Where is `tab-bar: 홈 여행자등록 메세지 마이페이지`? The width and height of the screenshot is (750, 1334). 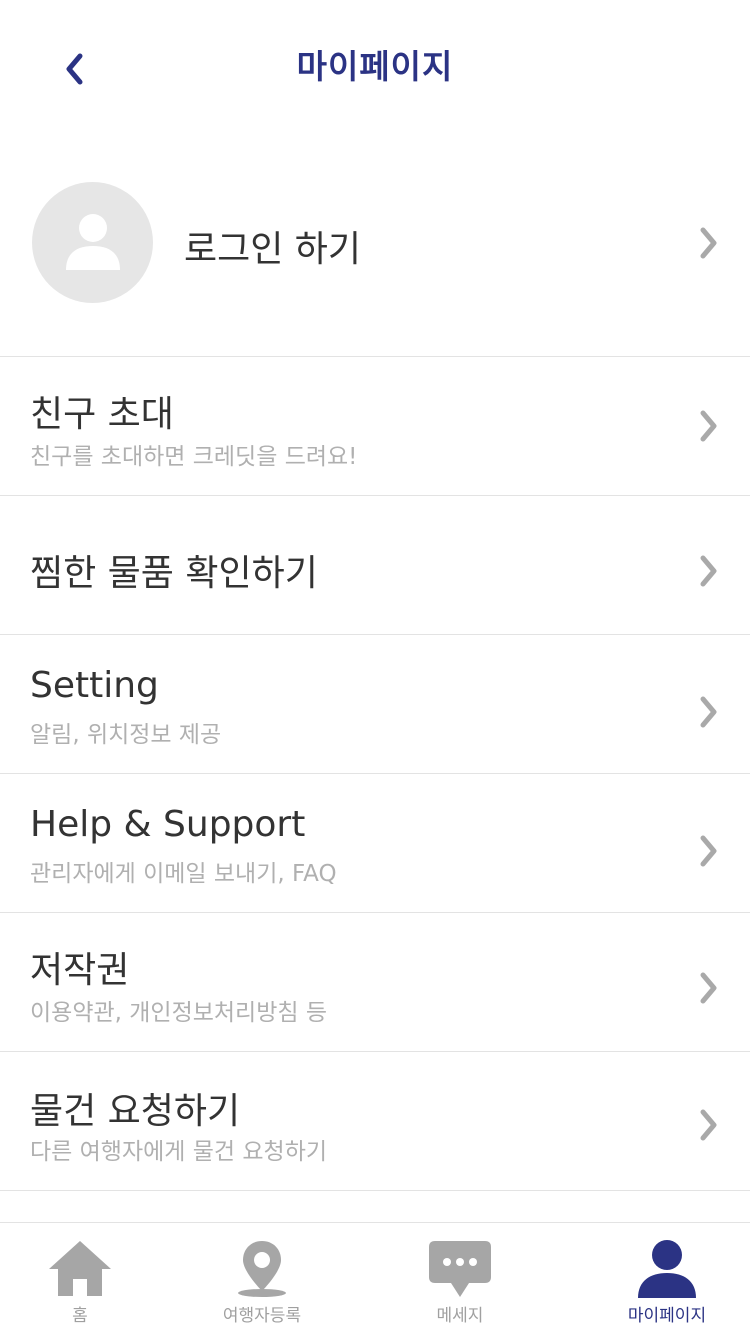 tab-bar: 홈 여행자등록 메세지 마이페이지 is located at coordinates (375, 1278).